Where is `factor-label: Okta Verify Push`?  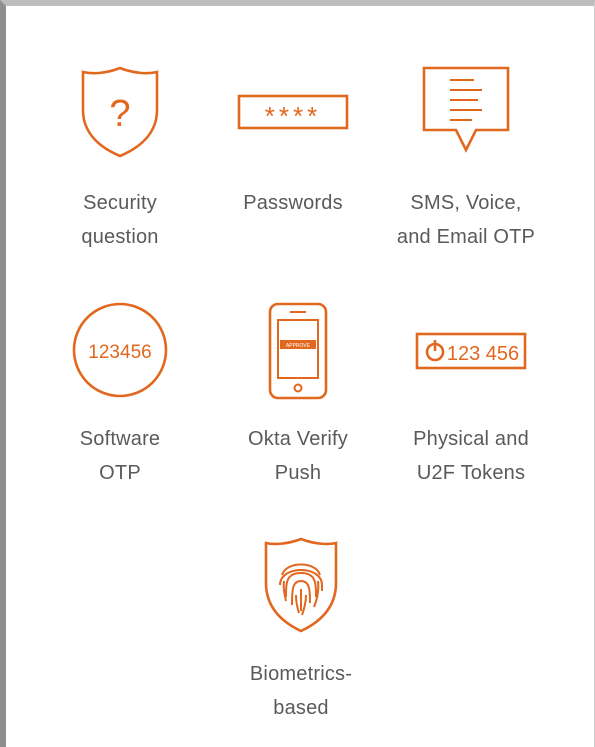 factor-label: Okta Verify Push is located at coordinates (297, 456).